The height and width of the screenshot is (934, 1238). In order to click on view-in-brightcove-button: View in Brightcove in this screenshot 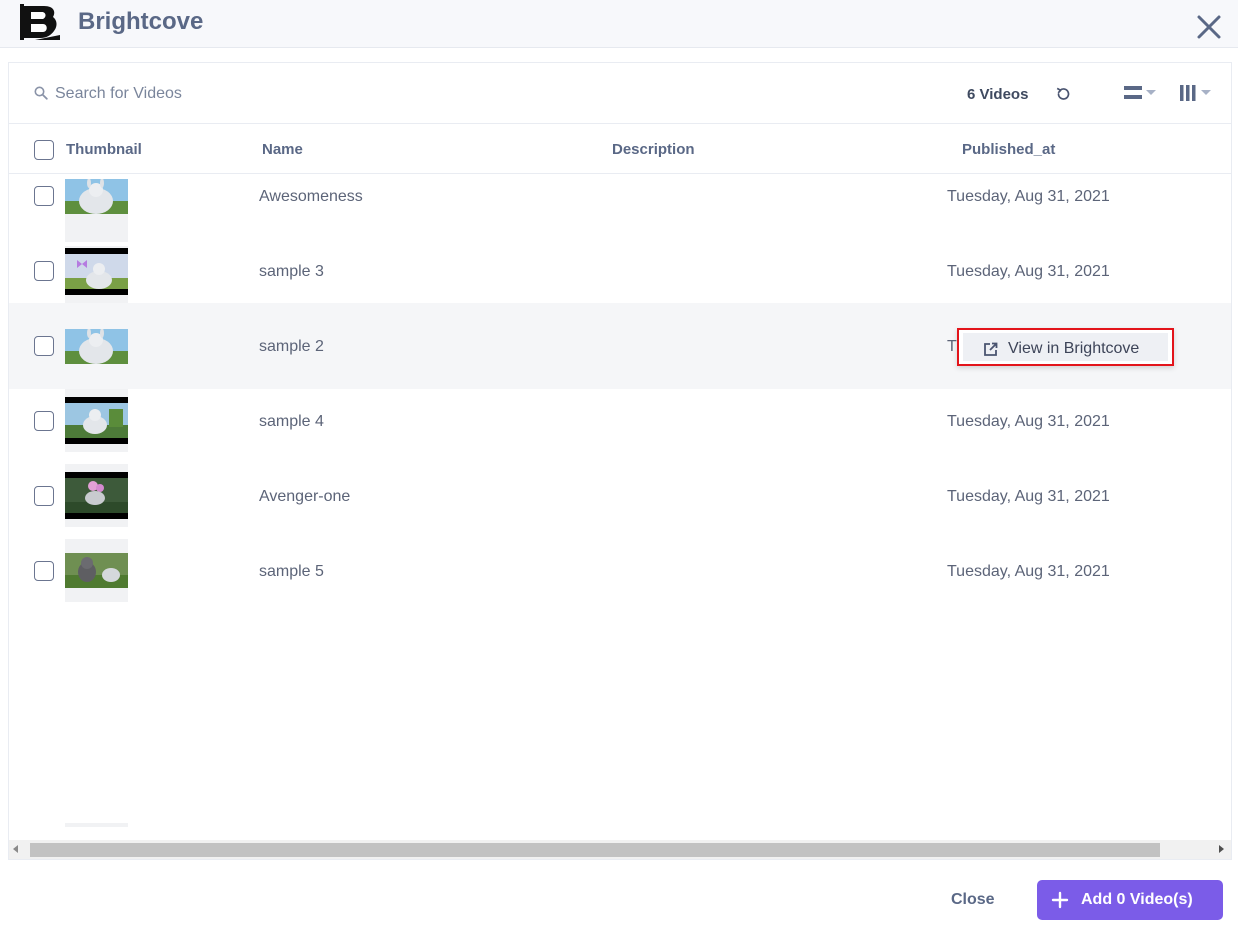, I will do `click(1065, 347)`.